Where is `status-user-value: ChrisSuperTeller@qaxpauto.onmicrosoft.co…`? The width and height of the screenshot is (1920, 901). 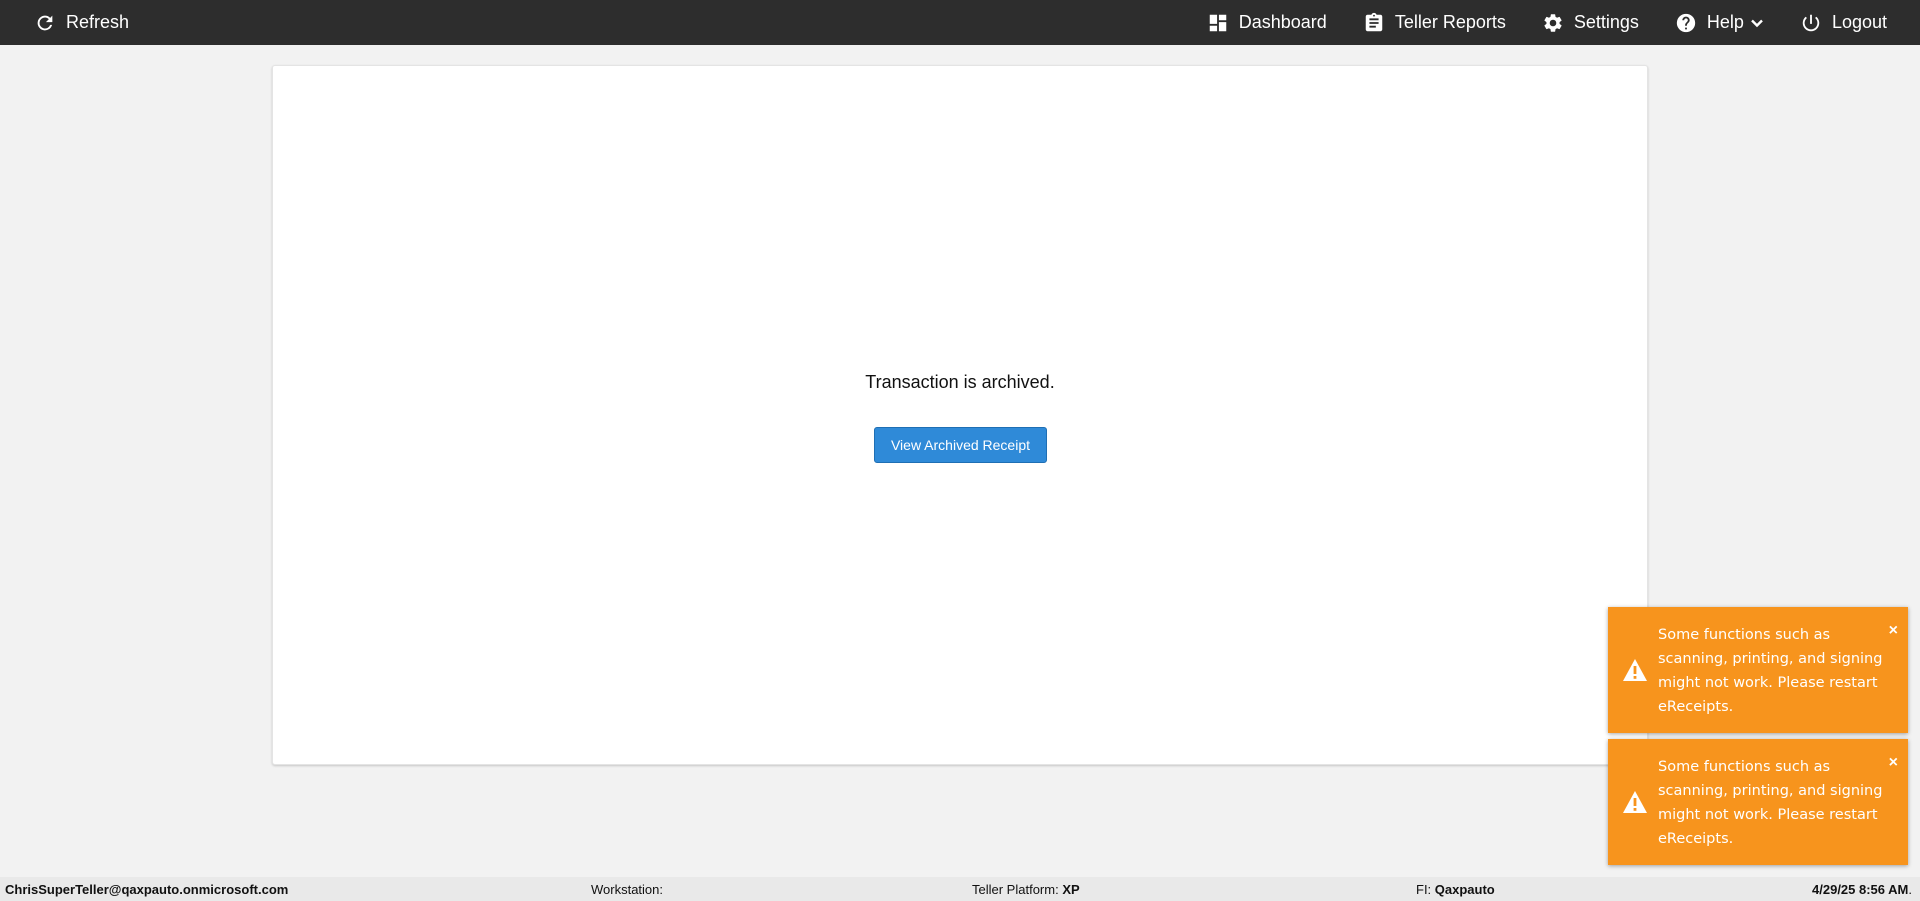 status-user-value: ChrisSuperTeller@qaxpauto.onmicrosoft.co… is located at coordinates (147, 889).